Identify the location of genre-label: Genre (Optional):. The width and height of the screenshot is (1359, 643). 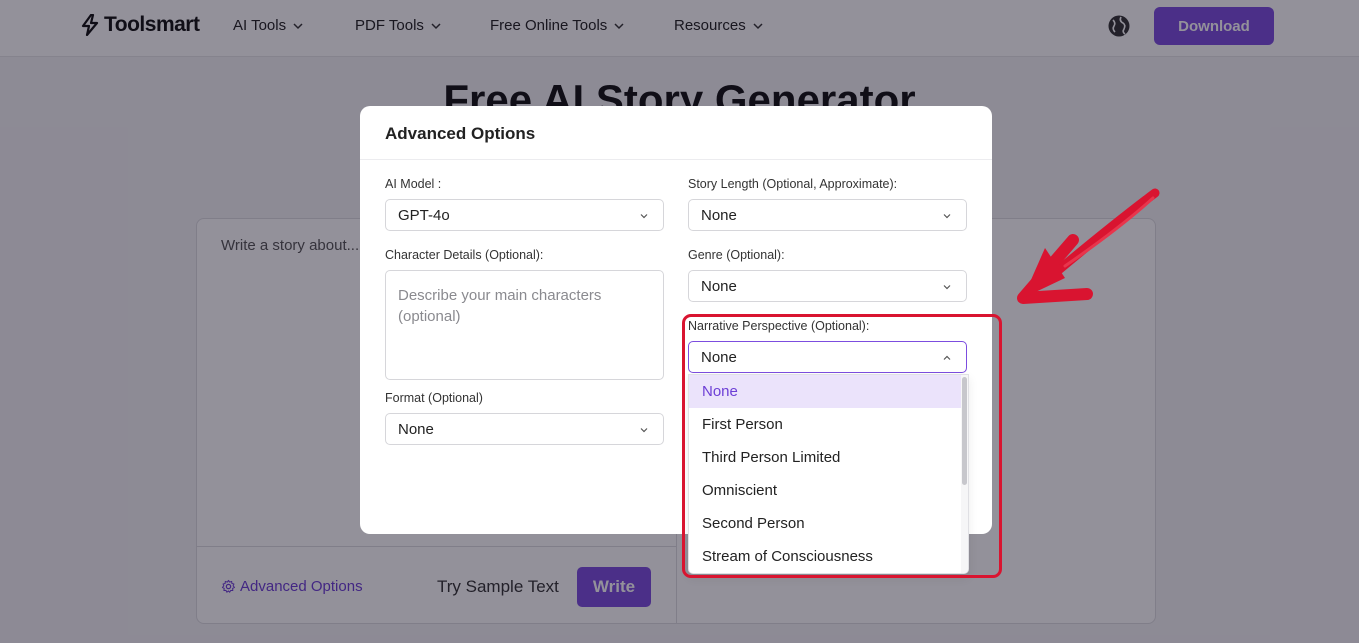
(736, 255).